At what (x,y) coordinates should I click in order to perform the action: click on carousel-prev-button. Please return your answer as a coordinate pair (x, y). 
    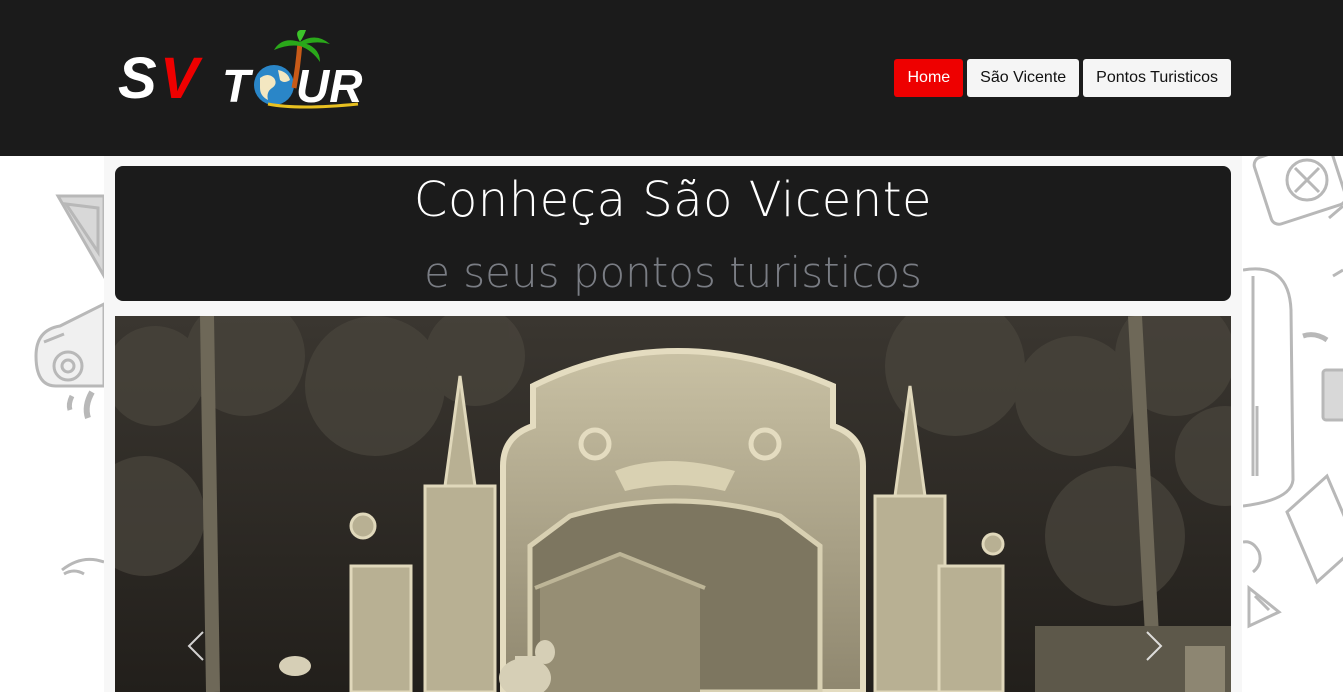
    Looking at the image, I should click on (197, 646).